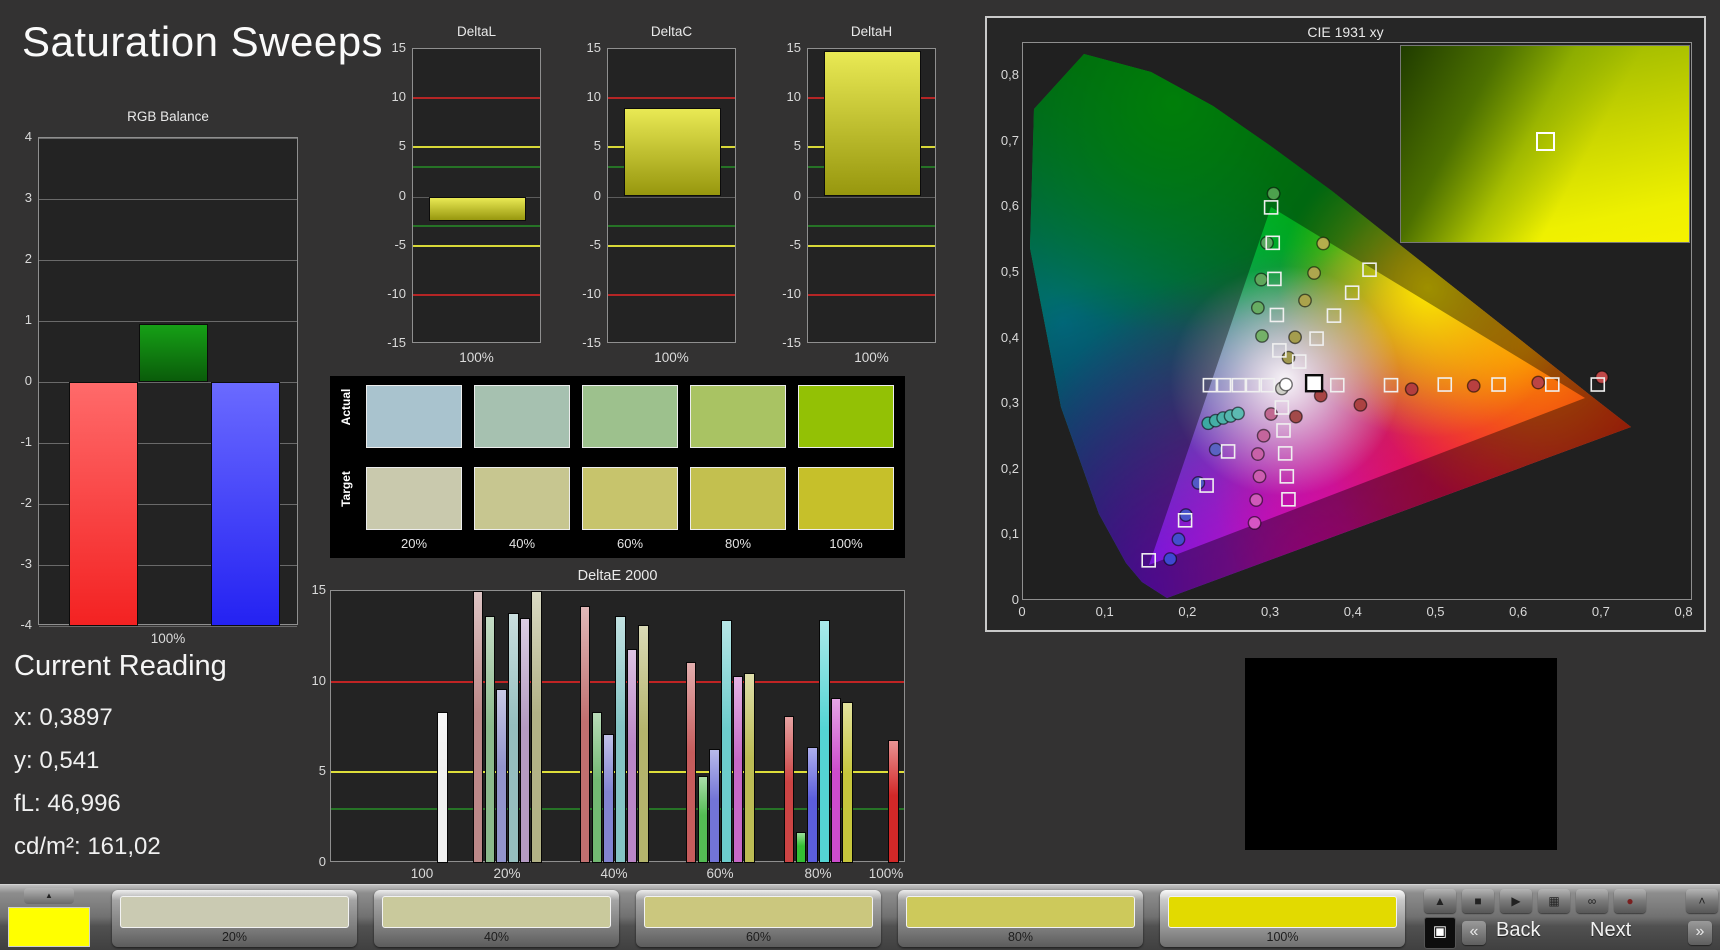 This screenshot has height=950, width=1720. Describe the element at coordinates (671, 197) in the screenshot. I see `delta-gridline` at that location.